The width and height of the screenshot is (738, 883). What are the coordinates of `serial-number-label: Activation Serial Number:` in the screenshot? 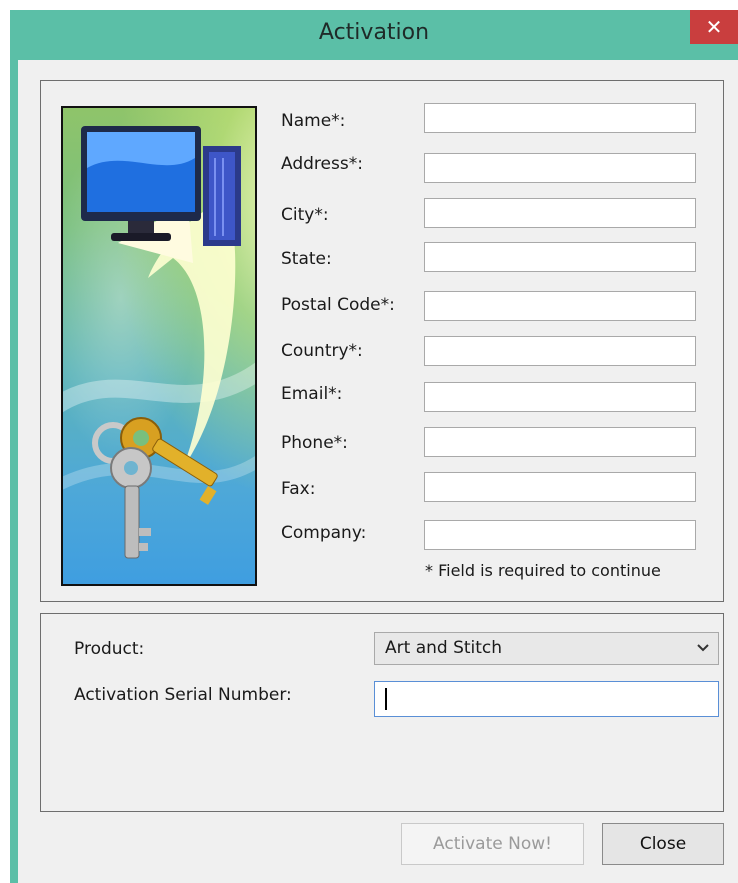 It's located at (183, 695).